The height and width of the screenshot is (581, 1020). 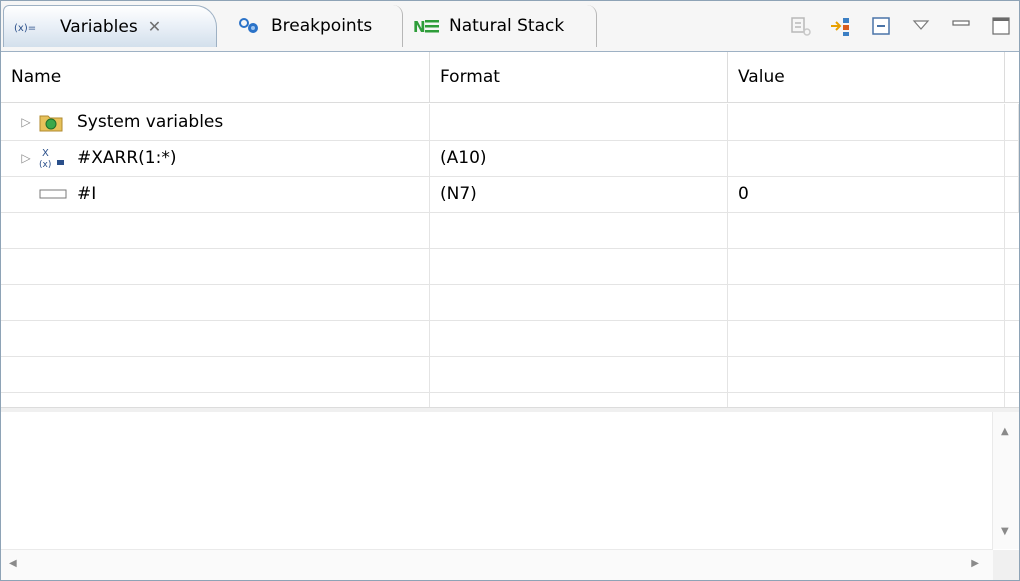 I want to click on table-header: Name Format Value, so click(x=510, y=77).